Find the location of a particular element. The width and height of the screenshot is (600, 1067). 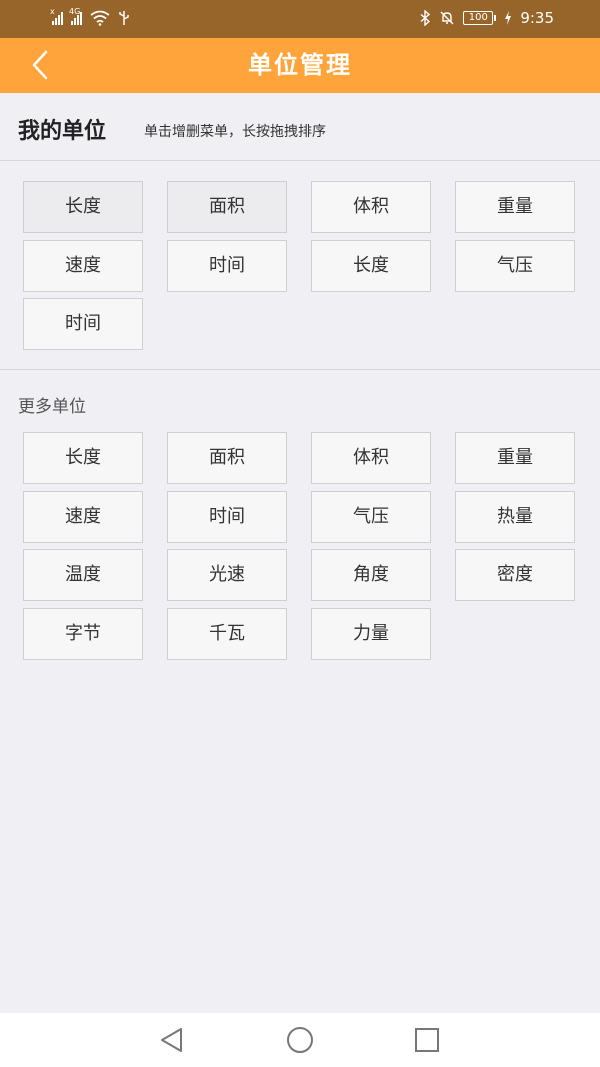

more-unit-tile: 千瓦 is located at coordinates (227, 633).